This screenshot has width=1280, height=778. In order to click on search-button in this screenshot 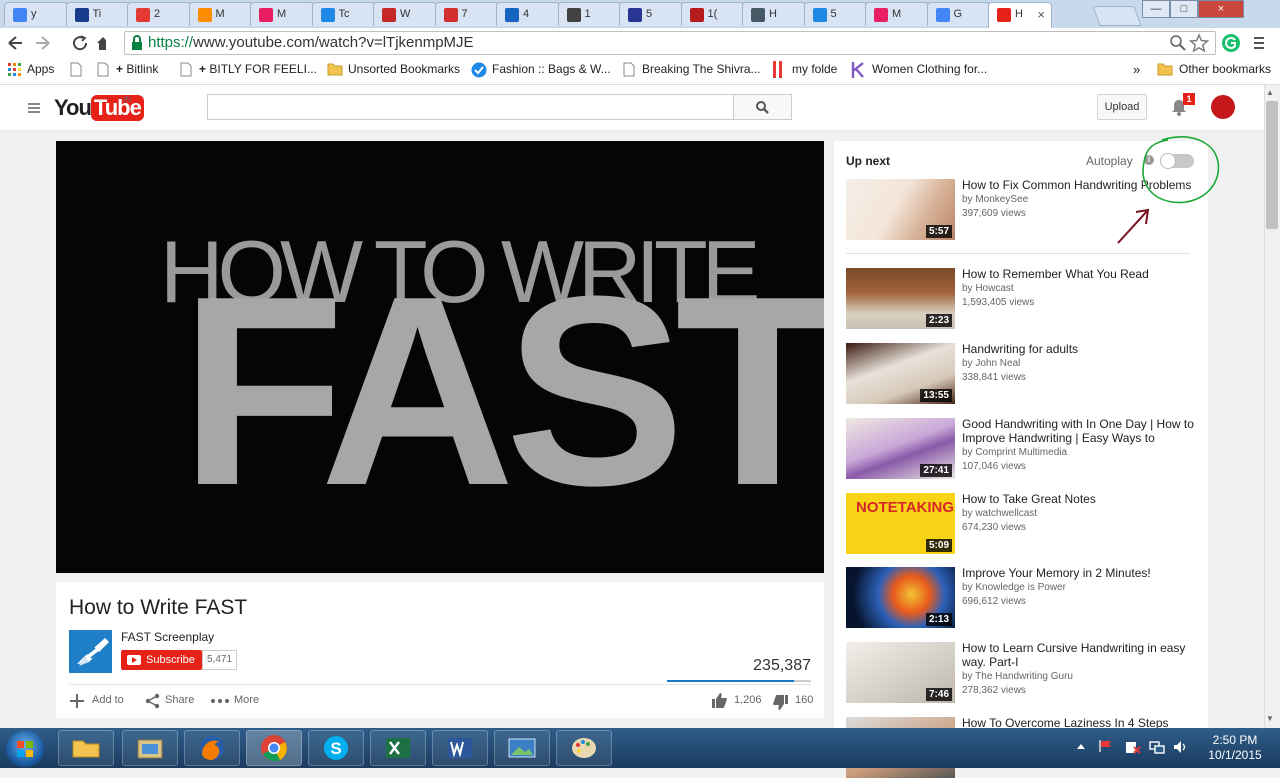, I will do `click(762, 107)`.